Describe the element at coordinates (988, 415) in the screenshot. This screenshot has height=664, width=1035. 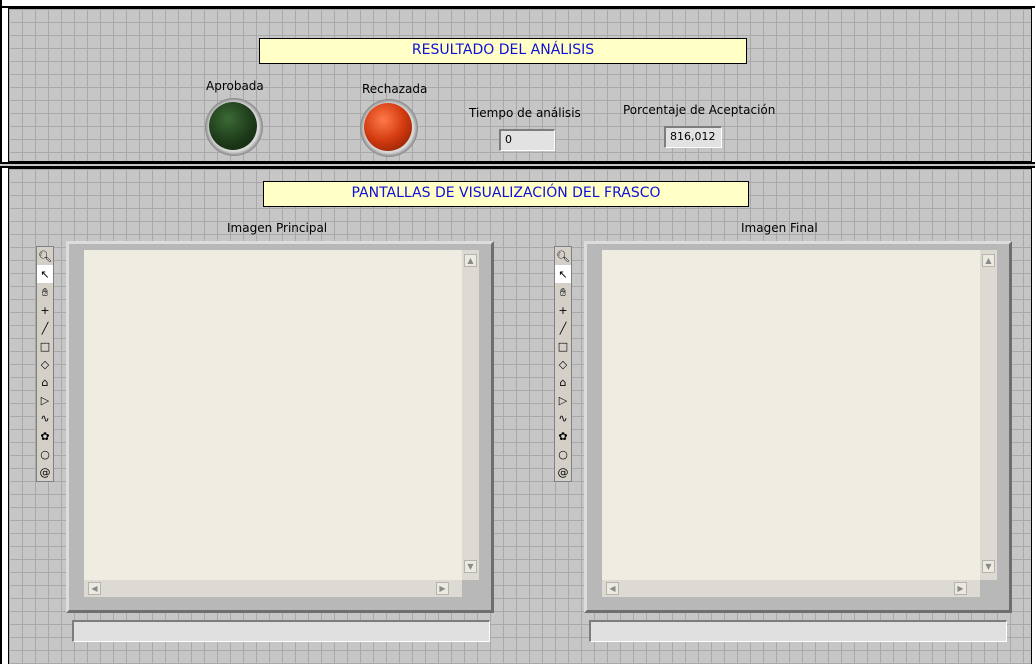
I see `final-image-vscroll: ▲ ▼` at that location.